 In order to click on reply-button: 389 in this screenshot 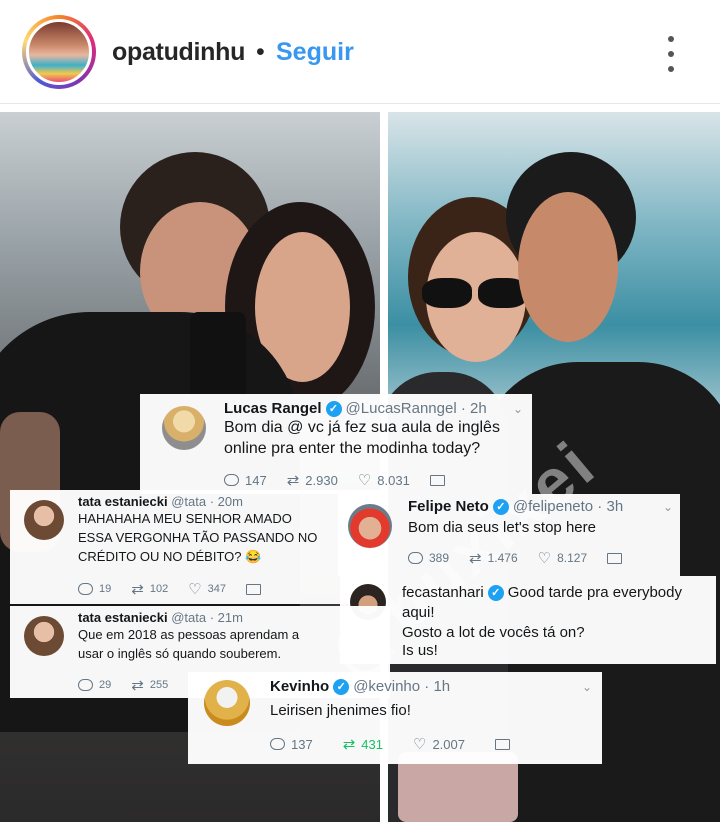, I will do `click(428, 558)`.